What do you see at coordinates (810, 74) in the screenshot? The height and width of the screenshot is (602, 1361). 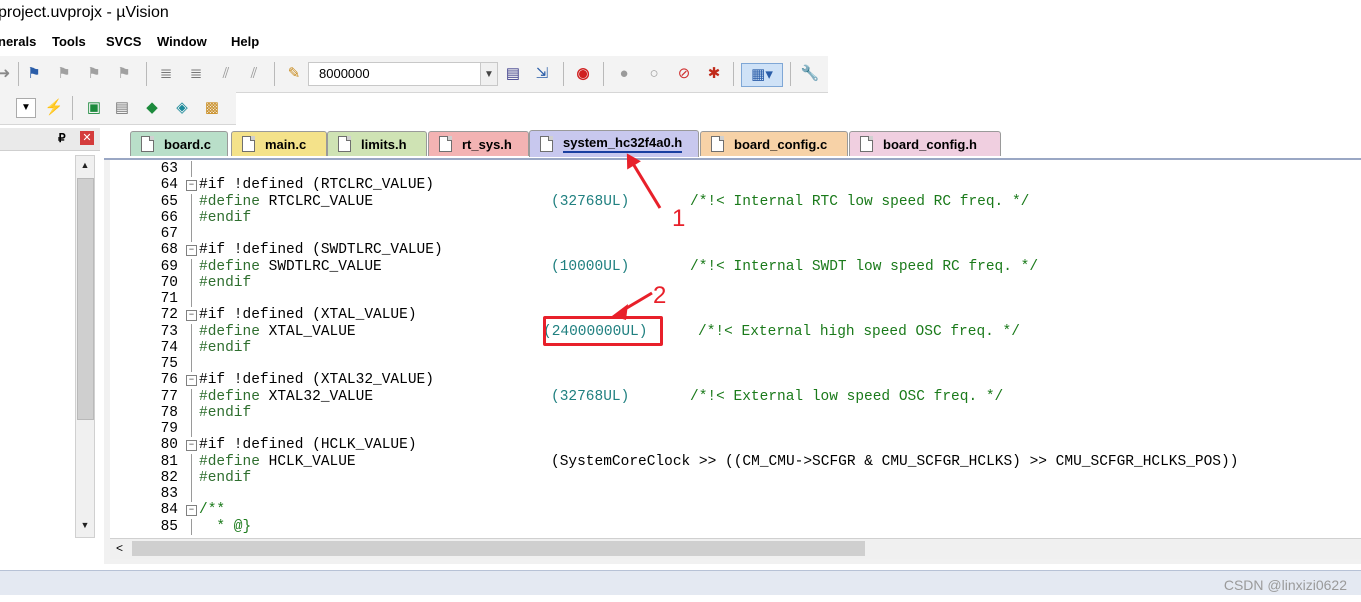 I see `wrench-icon: 🔧` at bounding box center [810, 74].